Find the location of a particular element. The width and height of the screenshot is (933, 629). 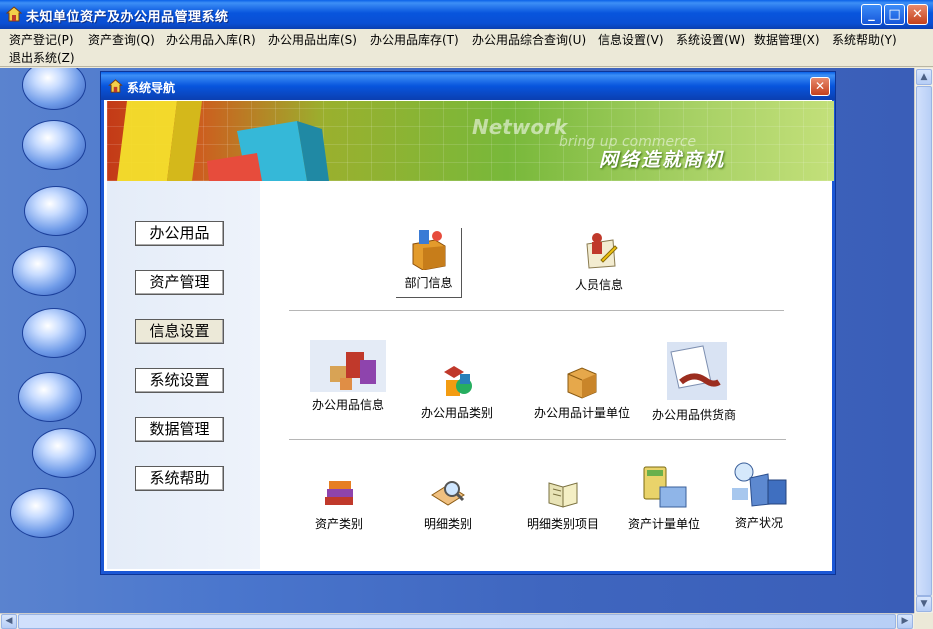

dialog-close-button: ✕ is located at coordinates (820, 86).